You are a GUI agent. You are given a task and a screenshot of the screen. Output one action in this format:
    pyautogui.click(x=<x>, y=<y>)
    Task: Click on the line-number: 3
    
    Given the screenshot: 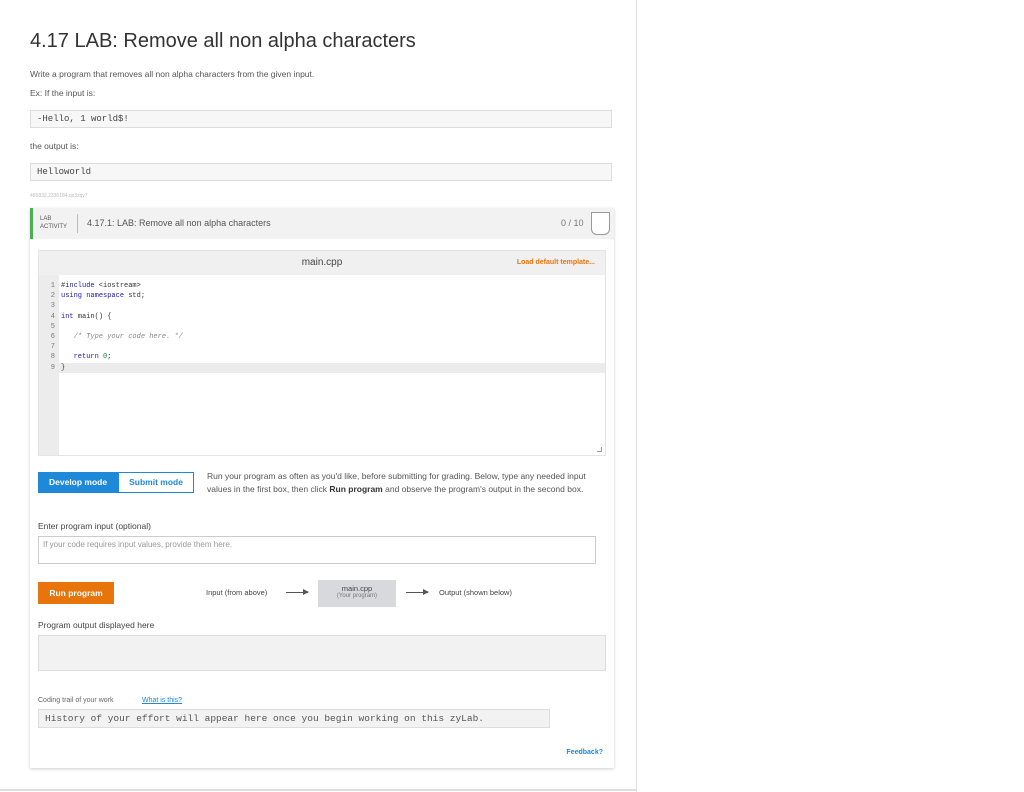 What is the action you would take?
    pyautogui.click(x=52, y=306)
    